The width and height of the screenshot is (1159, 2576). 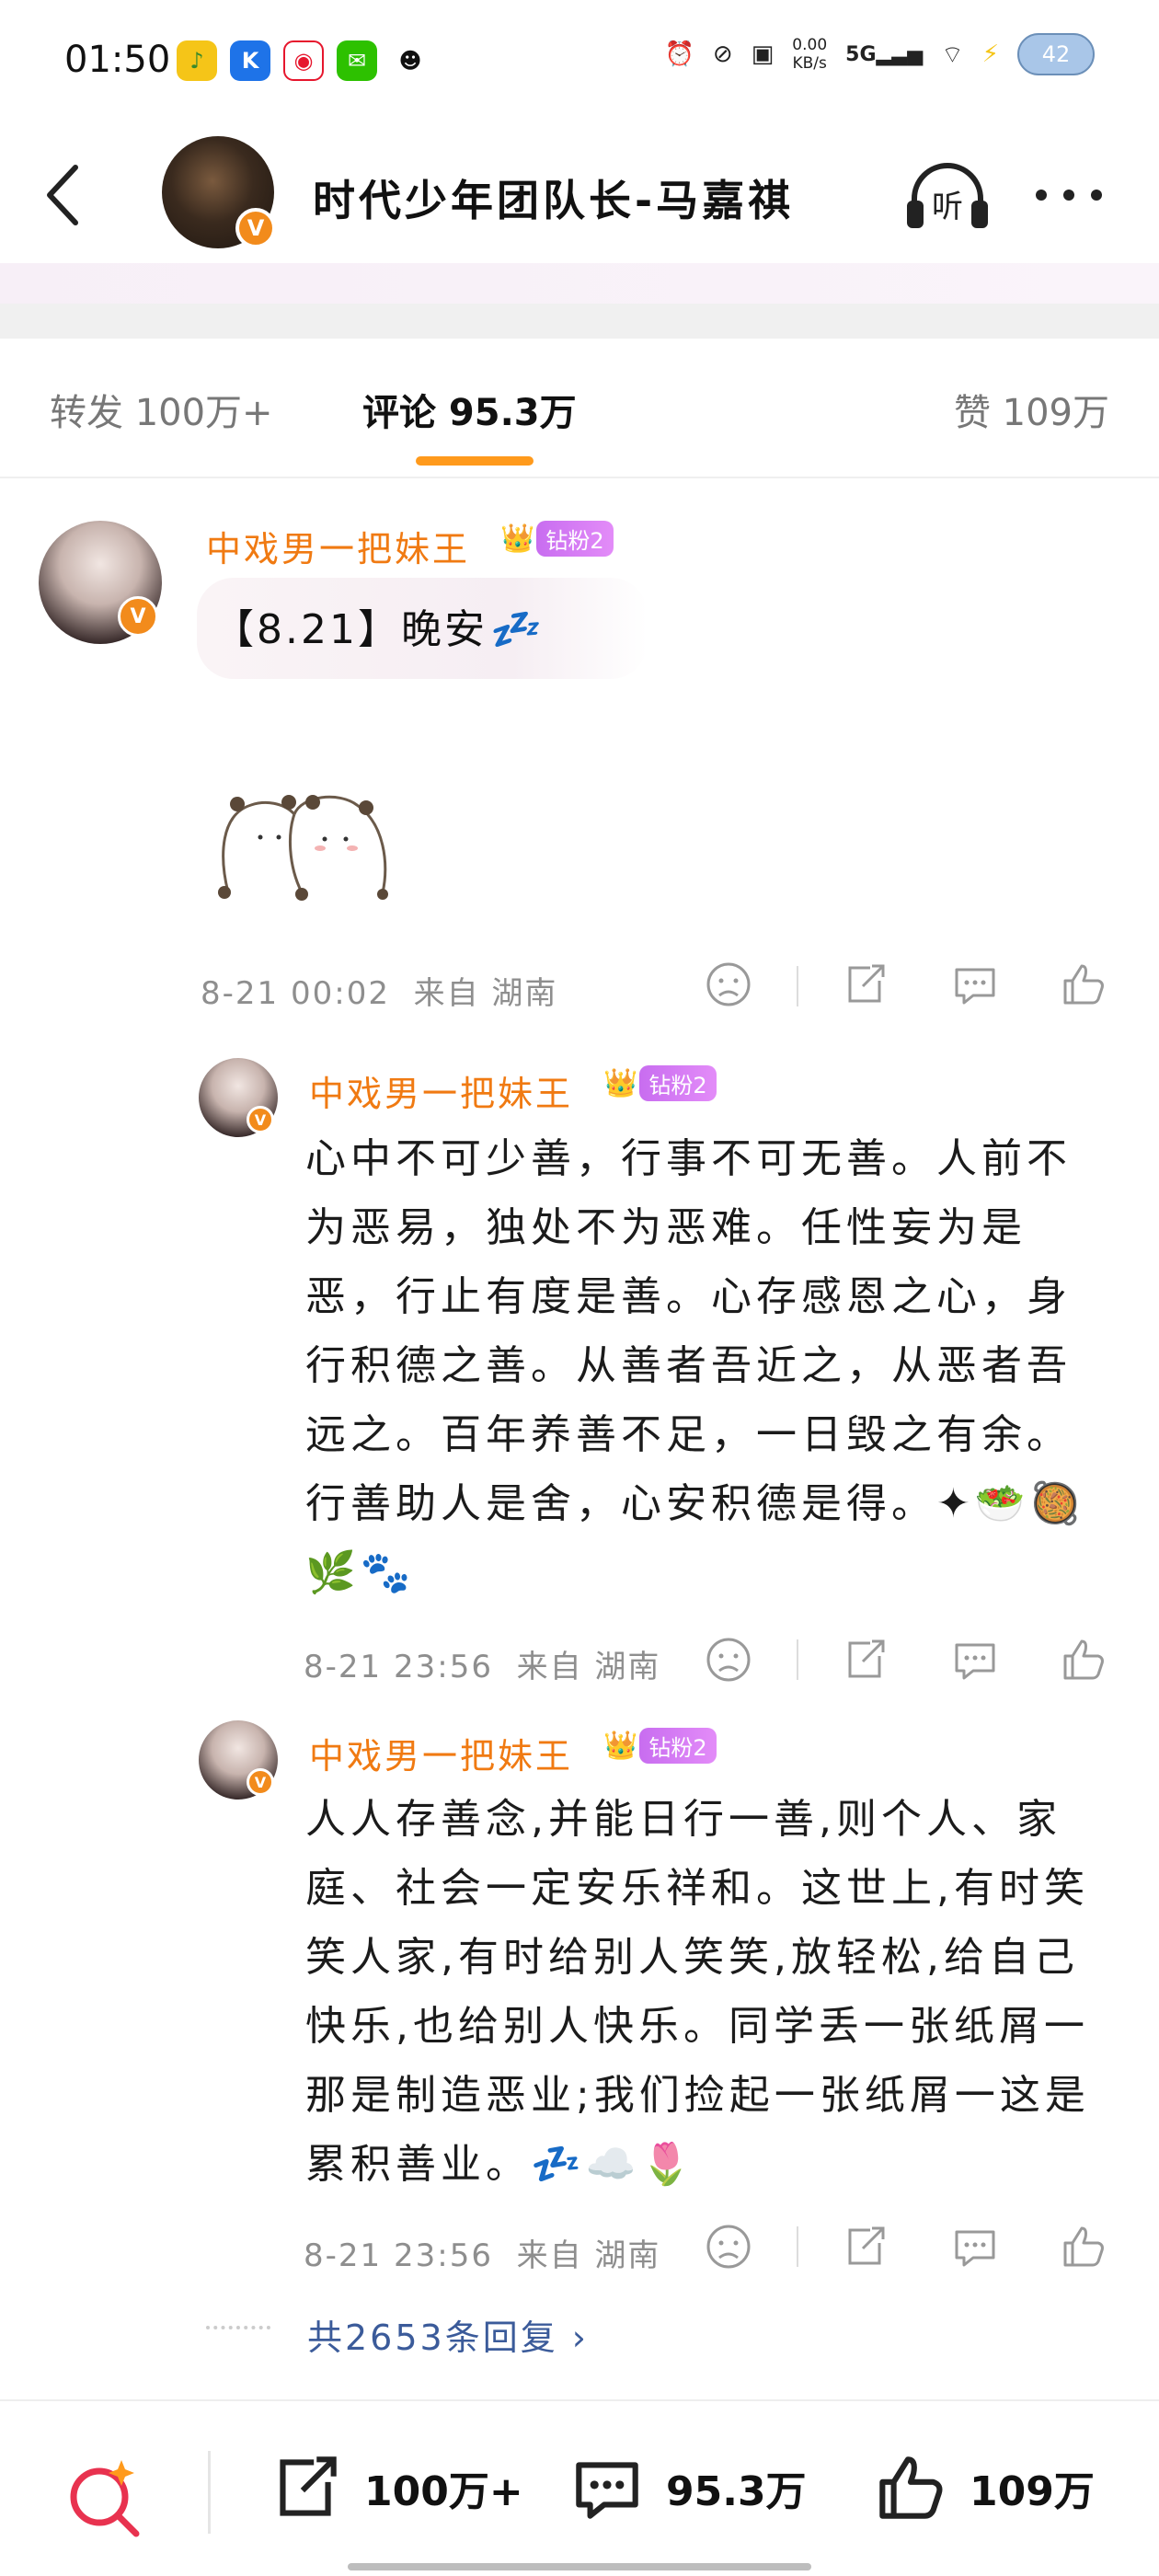 What do you see at coordinates (579, 408) in the screenshot?
I see `tab-bar: 转发 100万+ 评论 95.3万 赞 109万` at bounding box center [579, 408].